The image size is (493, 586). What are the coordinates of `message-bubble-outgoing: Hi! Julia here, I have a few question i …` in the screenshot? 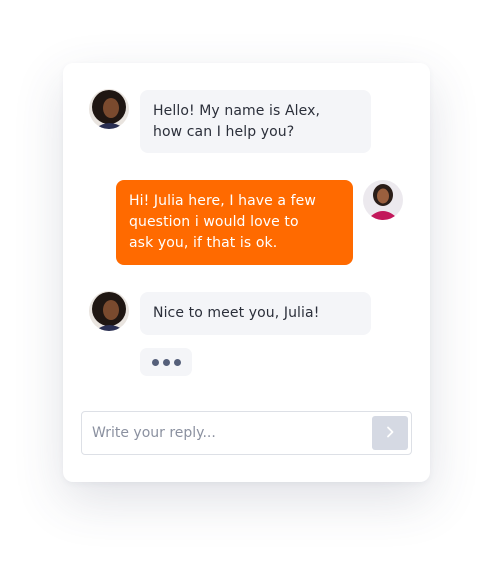 It's located at (234, 222).